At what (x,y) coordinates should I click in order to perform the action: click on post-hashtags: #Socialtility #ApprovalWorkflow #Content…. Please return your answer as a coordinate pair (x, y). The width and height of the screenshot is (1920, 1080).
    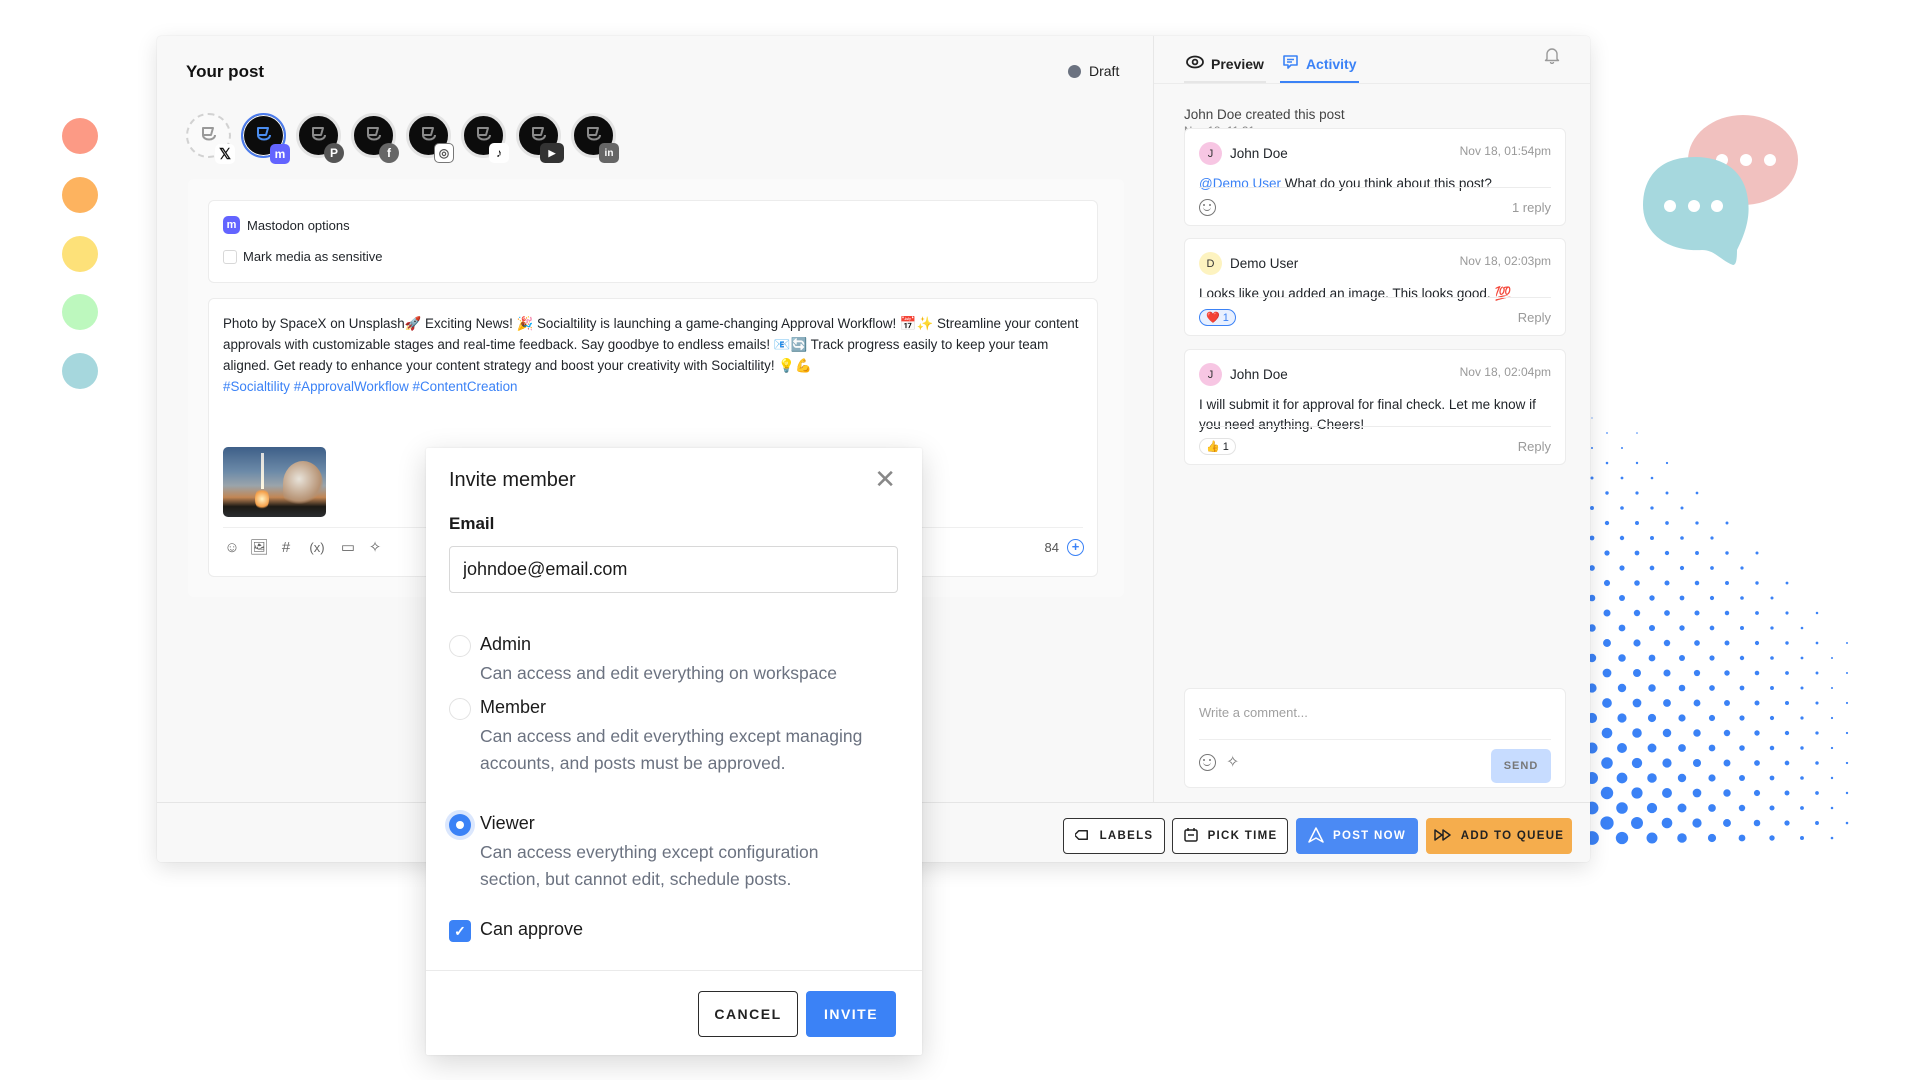
    Looking at the image, I should click on (370, 386).